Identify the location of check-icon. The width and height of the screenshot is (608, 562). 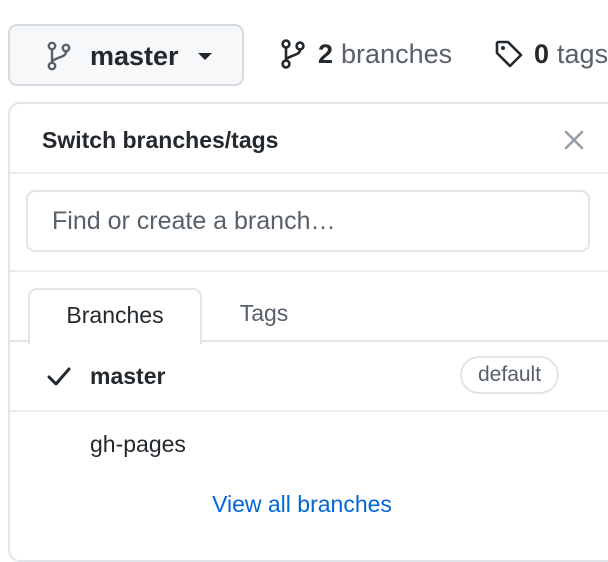
(59, 376).